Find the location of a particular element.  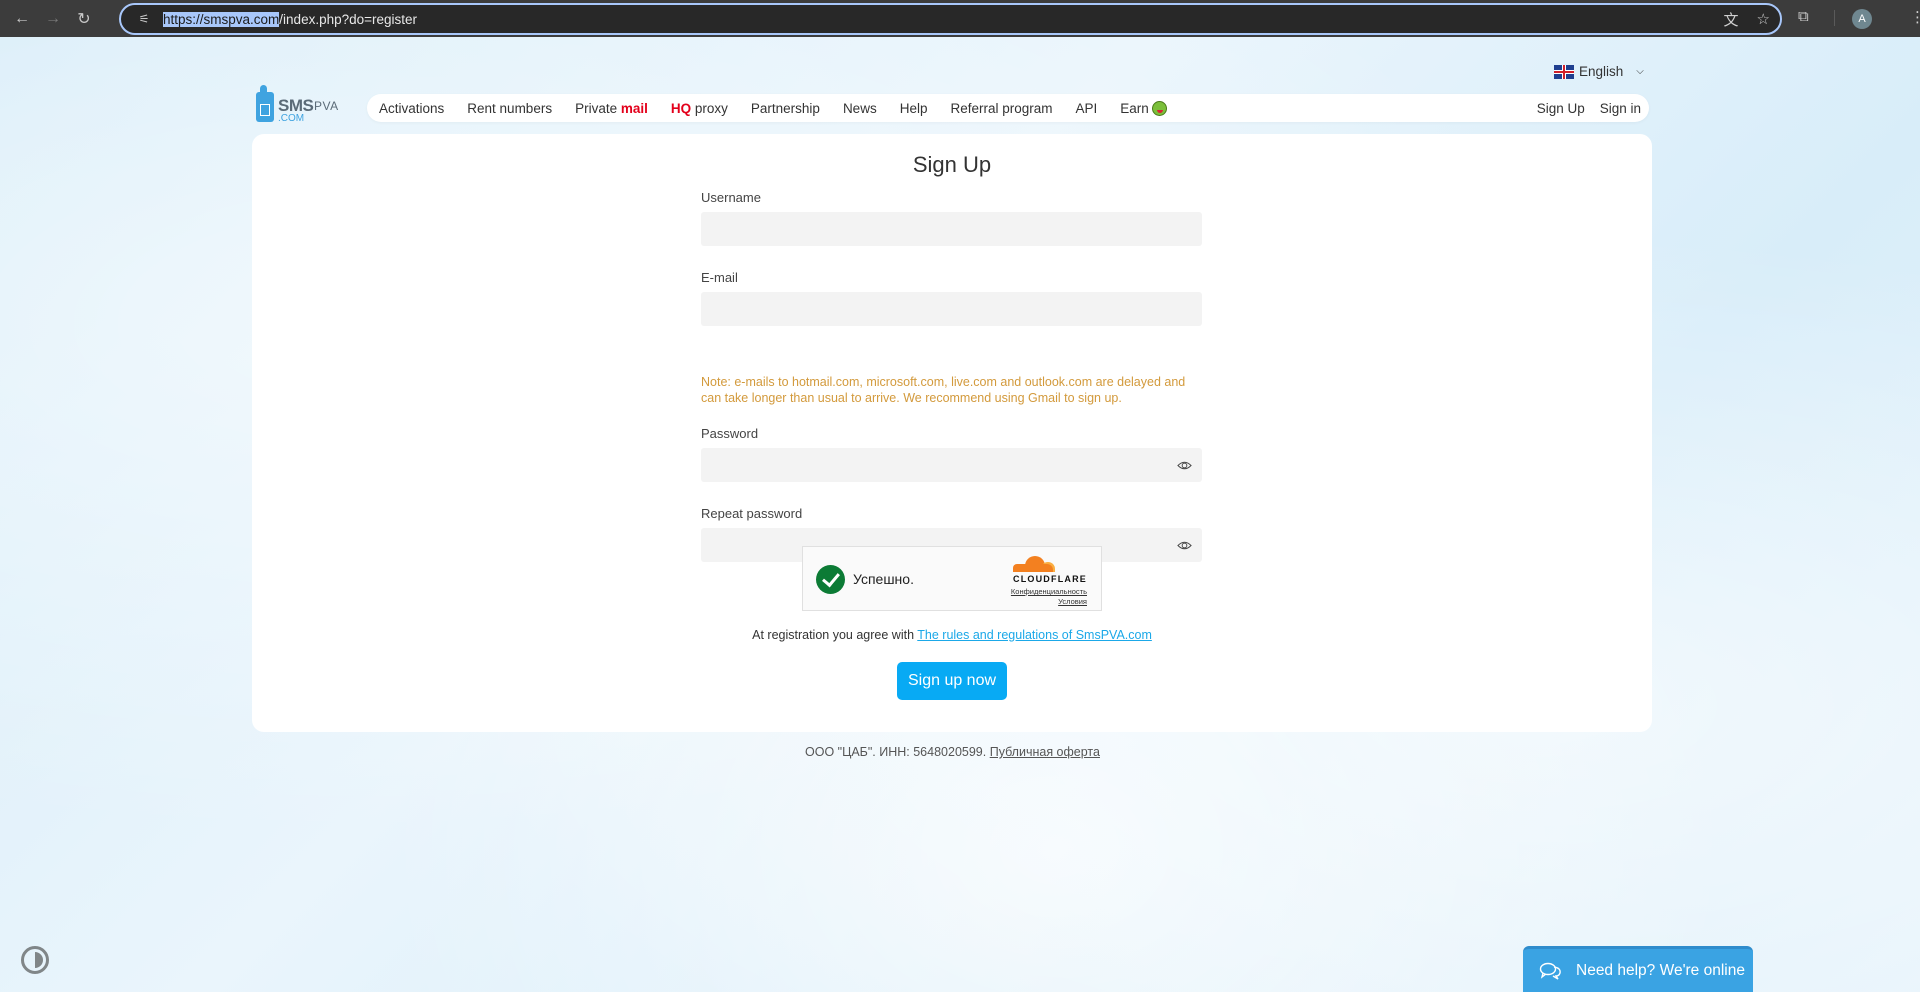

phone-sim-icon is located at coordinates (265, 103).